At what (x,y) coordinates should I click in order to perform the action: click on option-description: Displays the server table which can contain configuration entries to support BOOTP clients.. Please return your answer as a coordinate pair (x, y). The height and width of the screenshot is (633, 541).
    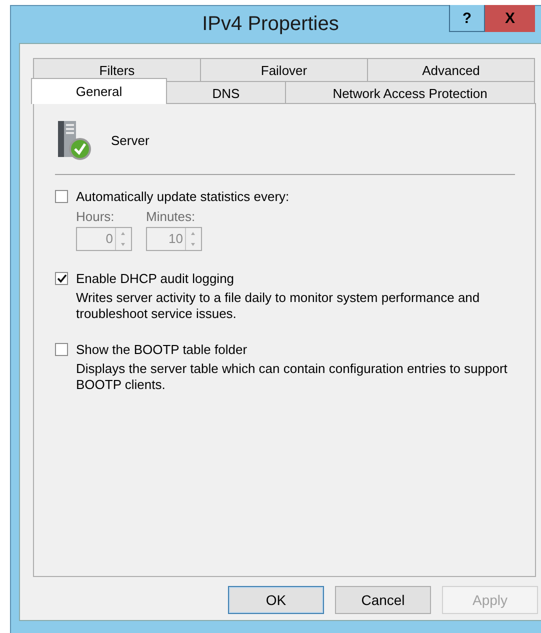
    Looking at the image, I should click on (291, 377).